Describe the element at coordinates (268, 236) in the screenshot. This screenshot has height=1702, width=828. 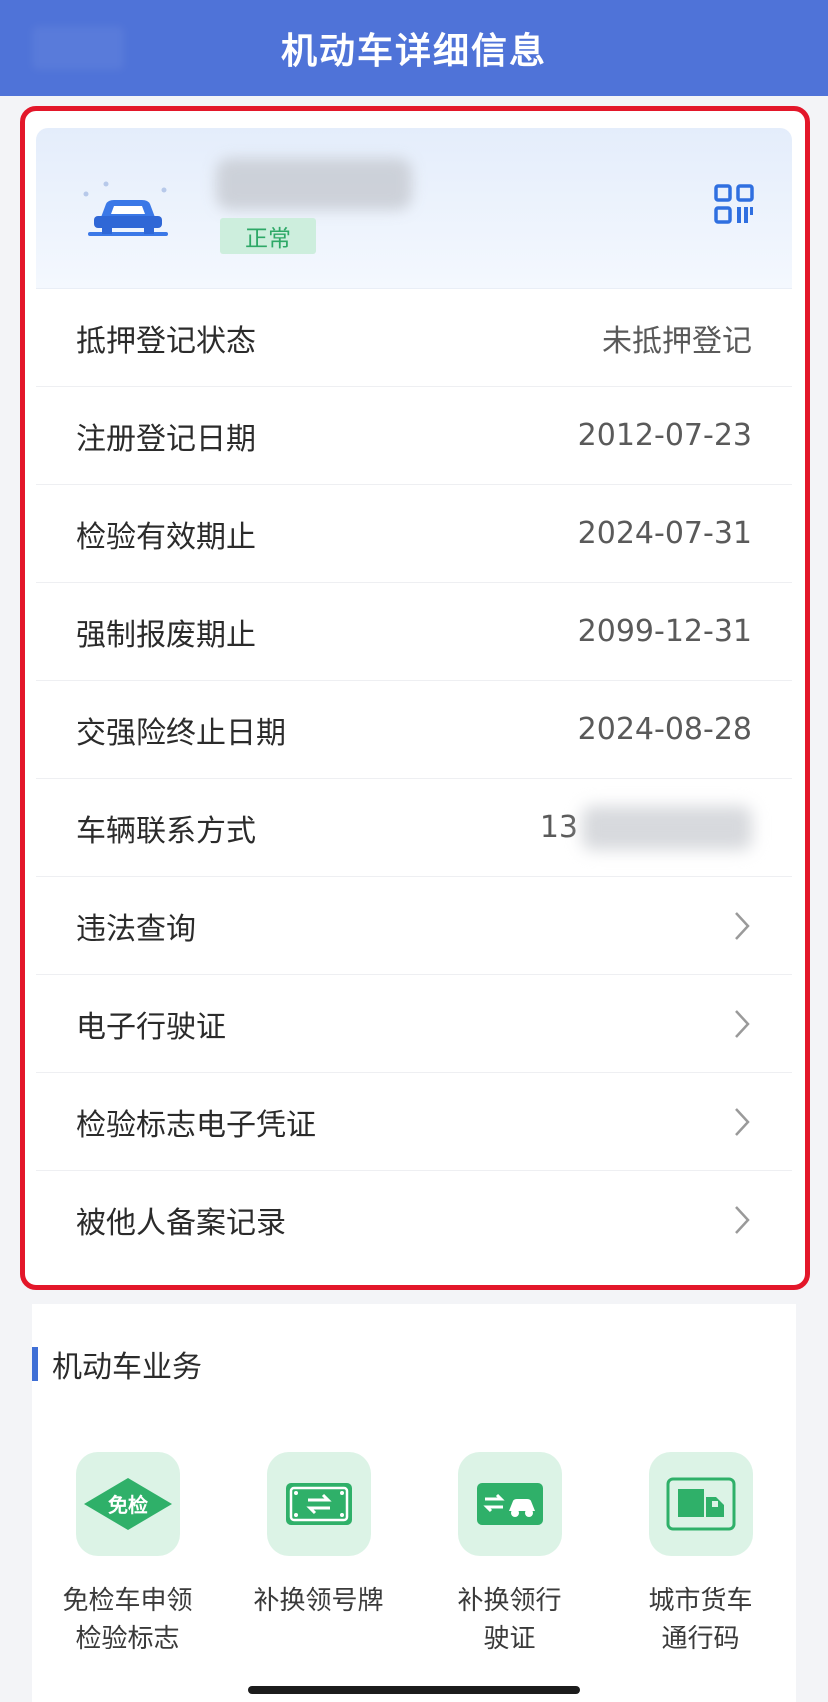
I see `status-badge: 正常` at that location.